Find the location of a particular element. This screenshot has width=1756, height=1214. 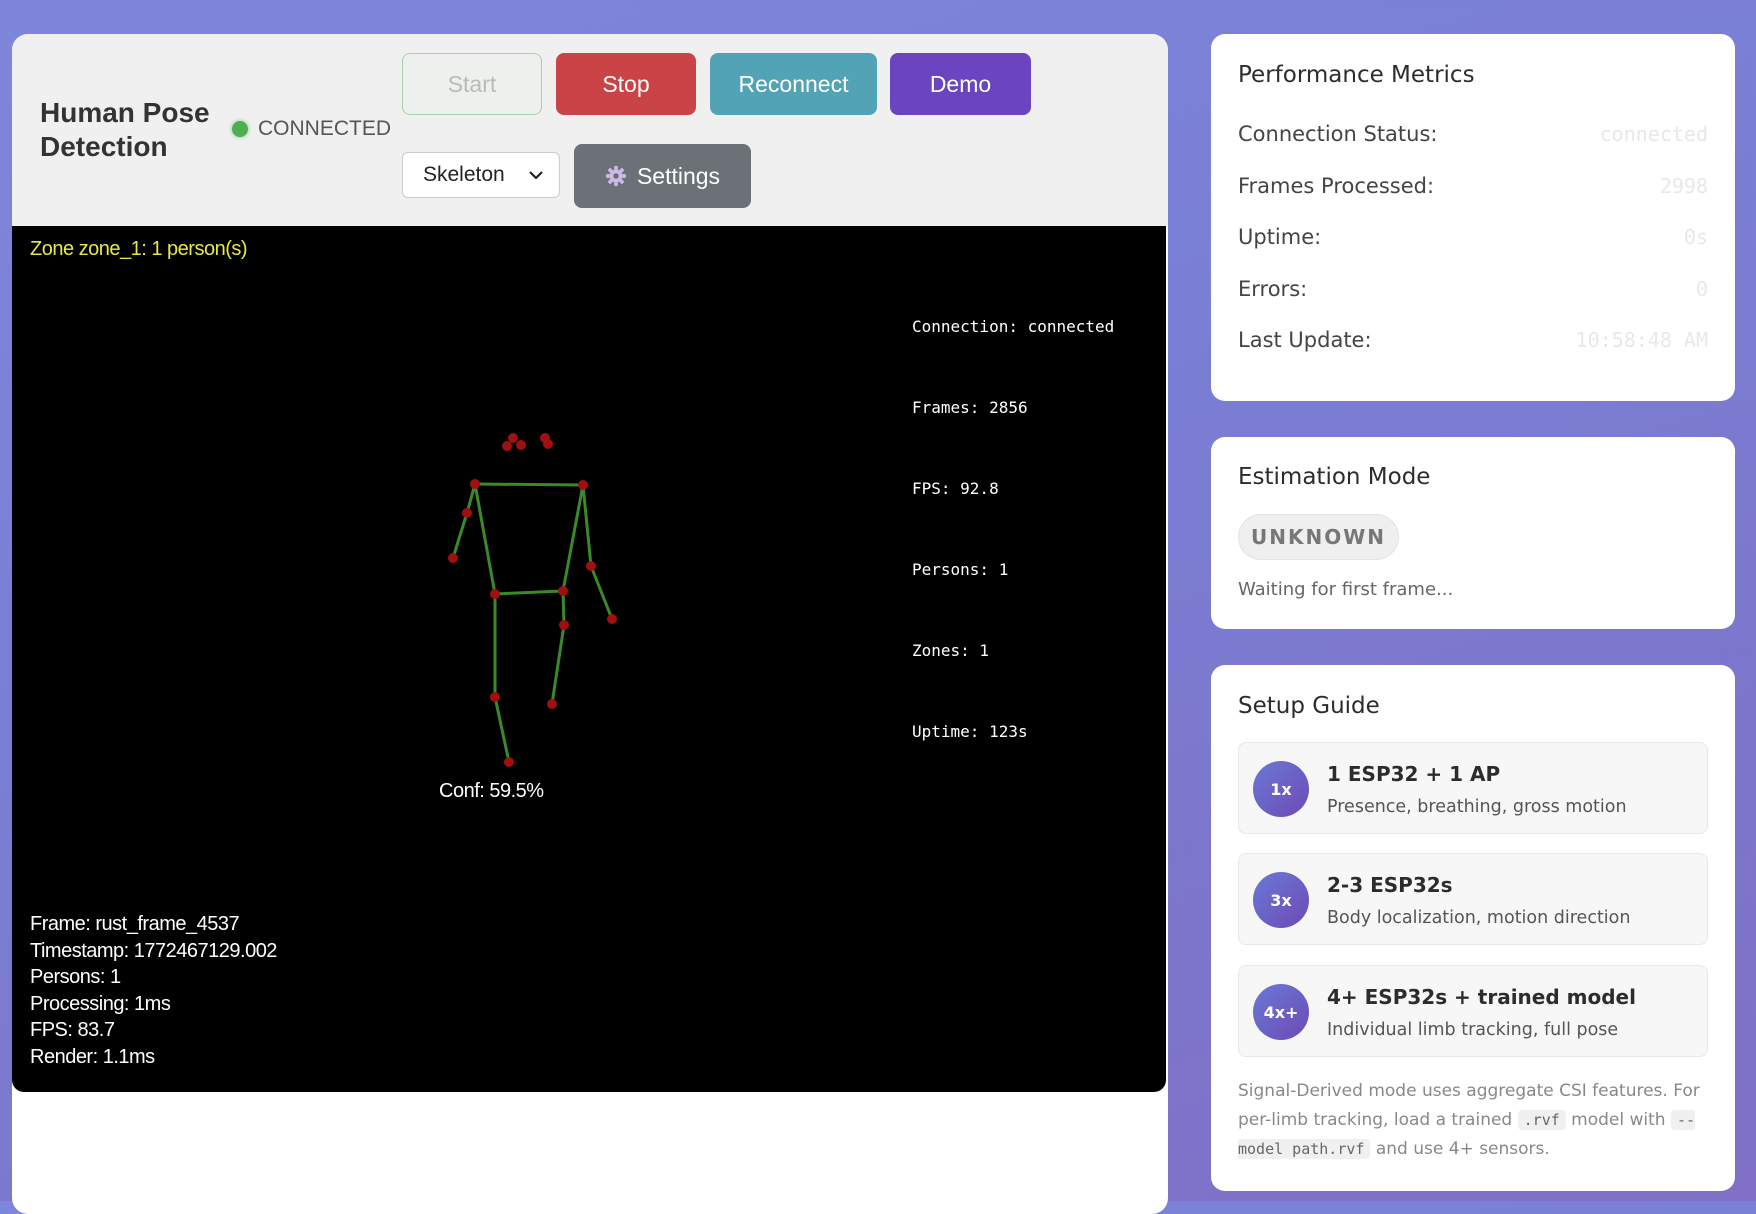

settings-label: Settings is located at coordinates (678, 175).